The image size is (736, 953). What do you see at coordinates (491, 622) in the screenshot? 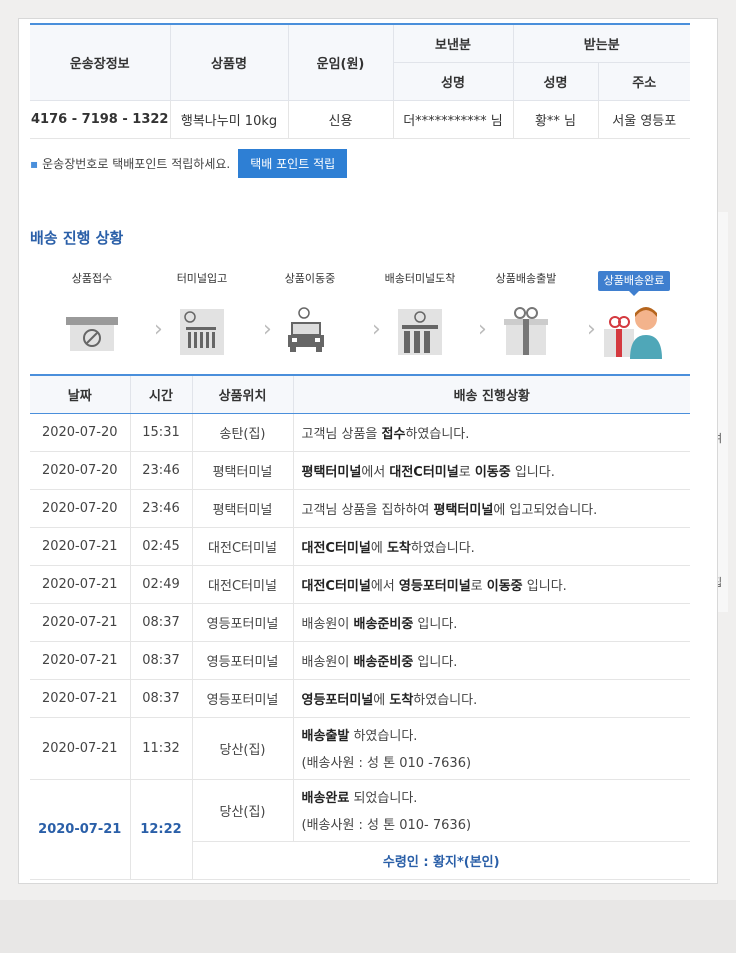
I see `row-status: 배송원이 배송준비중 입니다.` at bounding box center [491, 622].